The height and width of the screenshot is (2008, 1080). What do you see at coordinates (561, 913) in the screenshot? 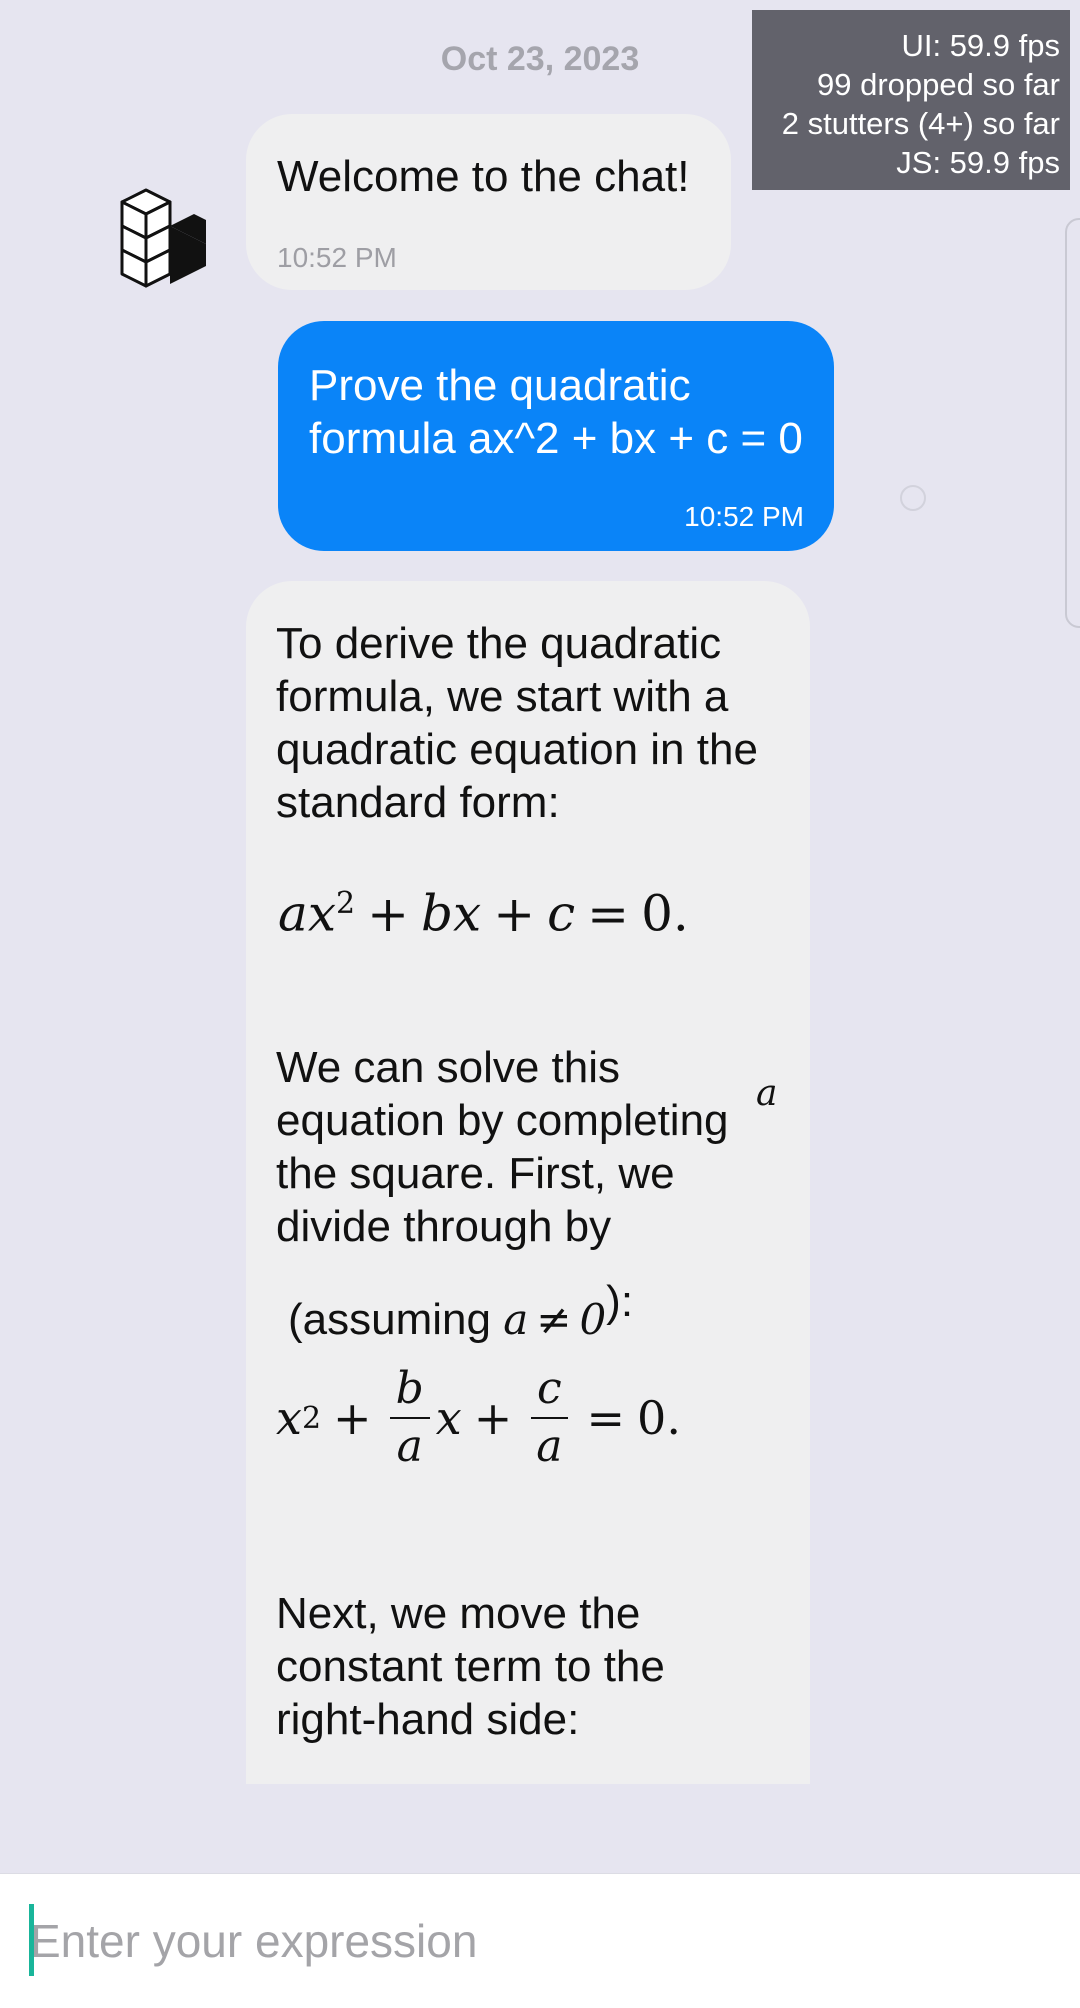
I see `eq1-c: c` at bounding box center [561, 913].